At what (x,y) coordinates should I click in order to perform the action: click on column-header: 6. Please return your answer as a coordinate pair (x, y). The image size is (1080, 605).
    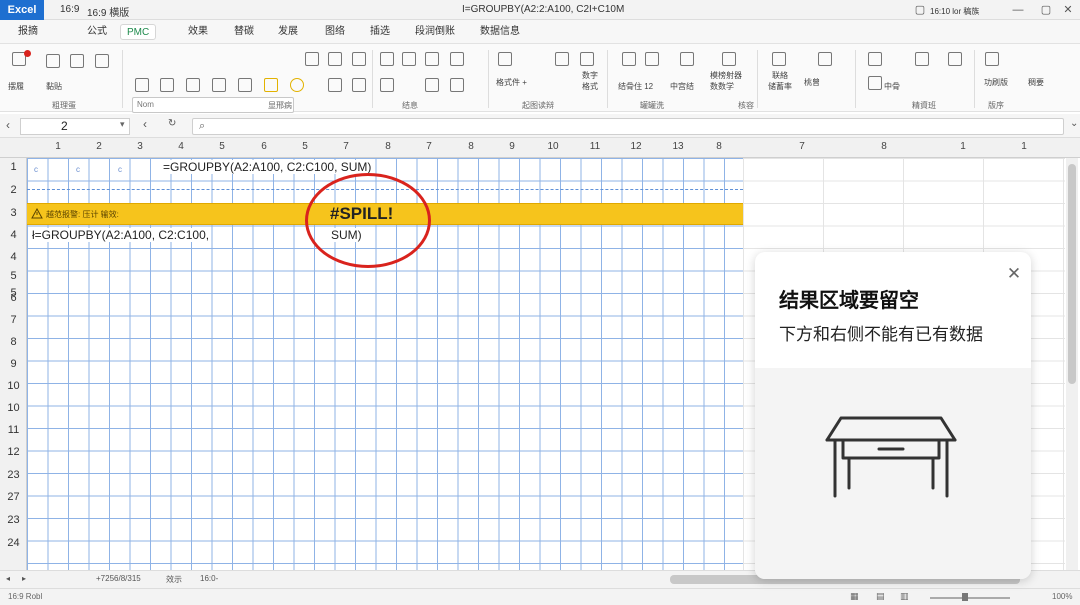
    Looking at the image, I should click on (264, 146).